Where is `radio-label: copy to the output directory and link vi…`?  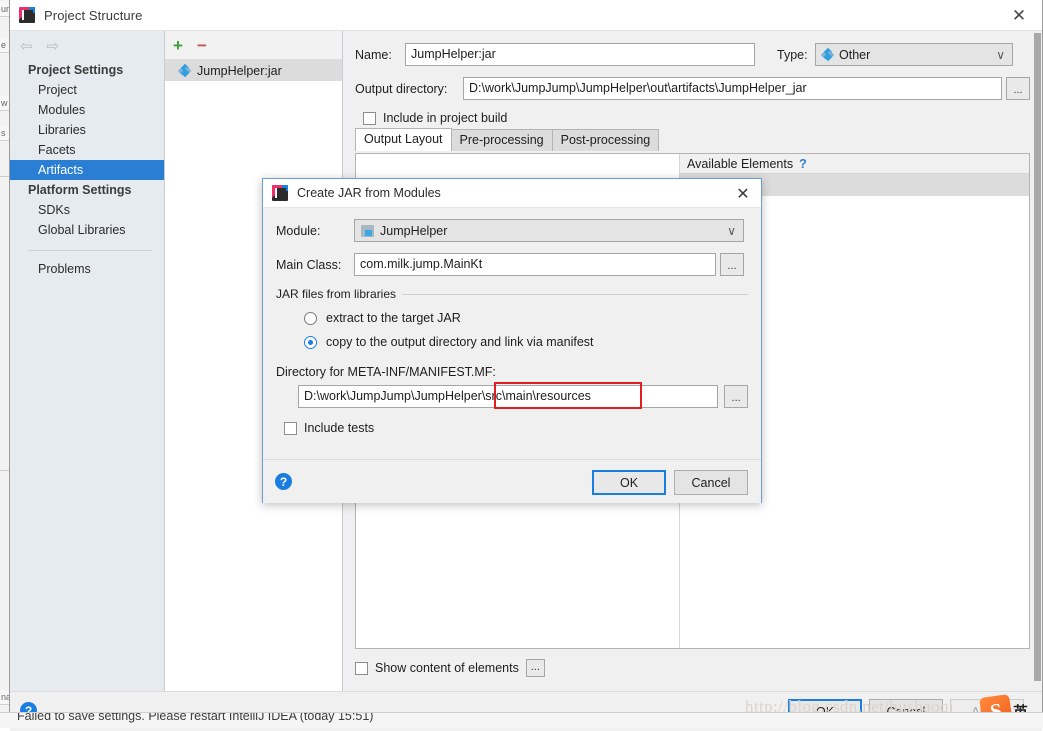
radio-label: copy to the output directory and link vi… is located at coordinates (460, 342).